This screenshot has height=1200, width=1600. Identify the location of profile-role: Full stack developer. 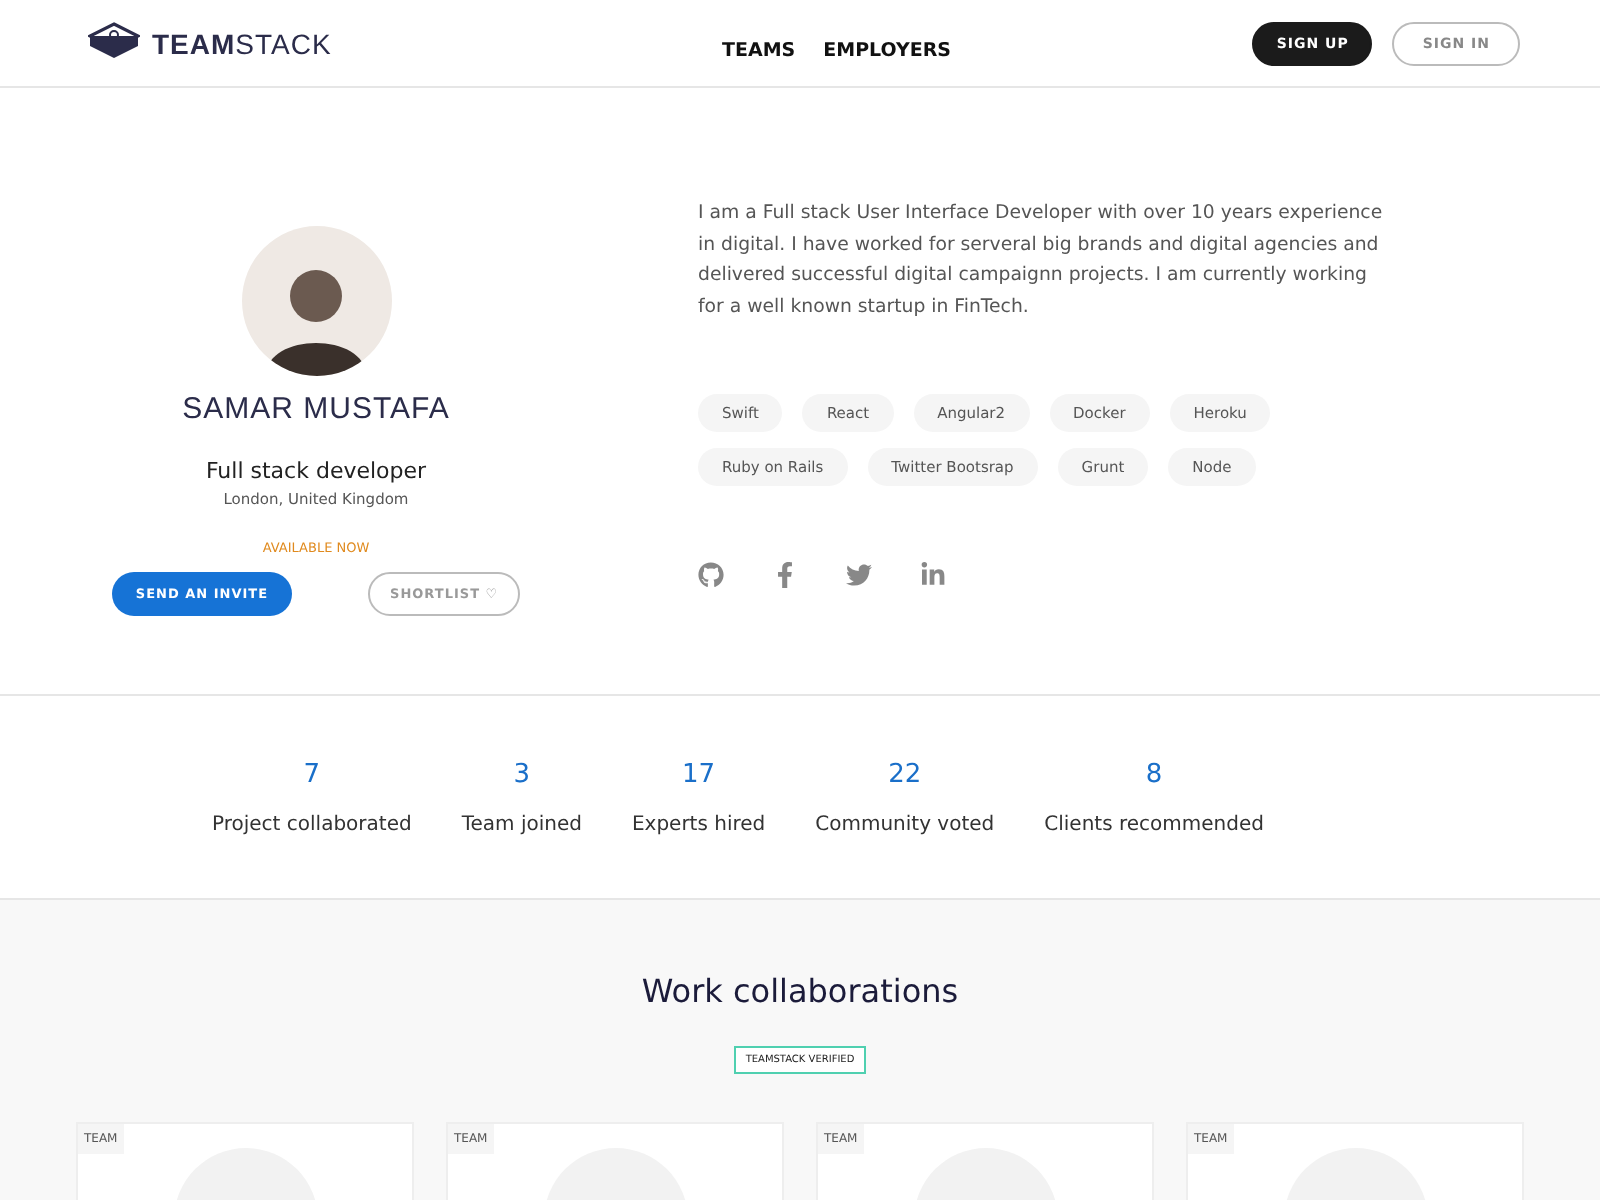
(316, 471).